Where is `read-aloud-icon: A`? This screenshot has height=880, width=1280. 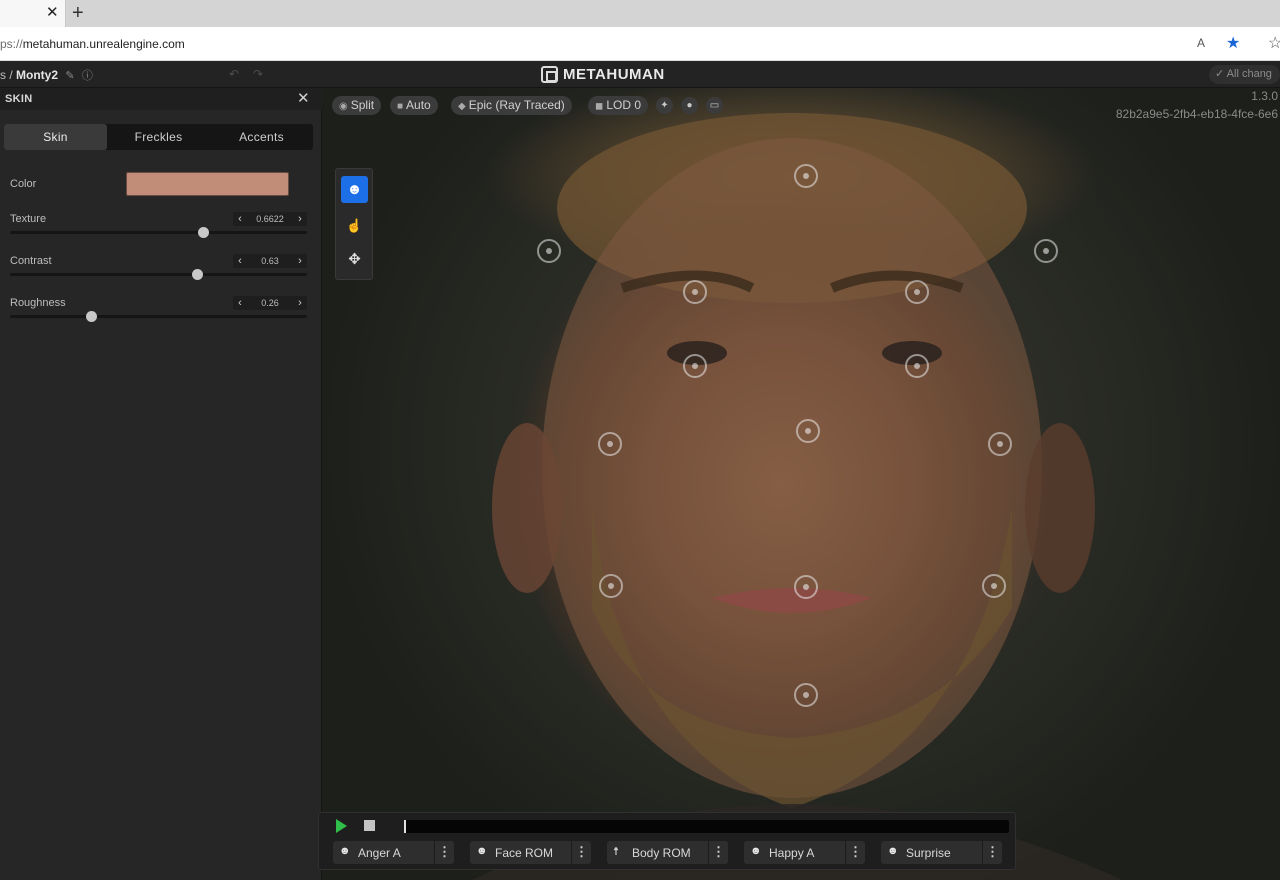
read-aloud-icon: A is located at coordinates (1201, 43).